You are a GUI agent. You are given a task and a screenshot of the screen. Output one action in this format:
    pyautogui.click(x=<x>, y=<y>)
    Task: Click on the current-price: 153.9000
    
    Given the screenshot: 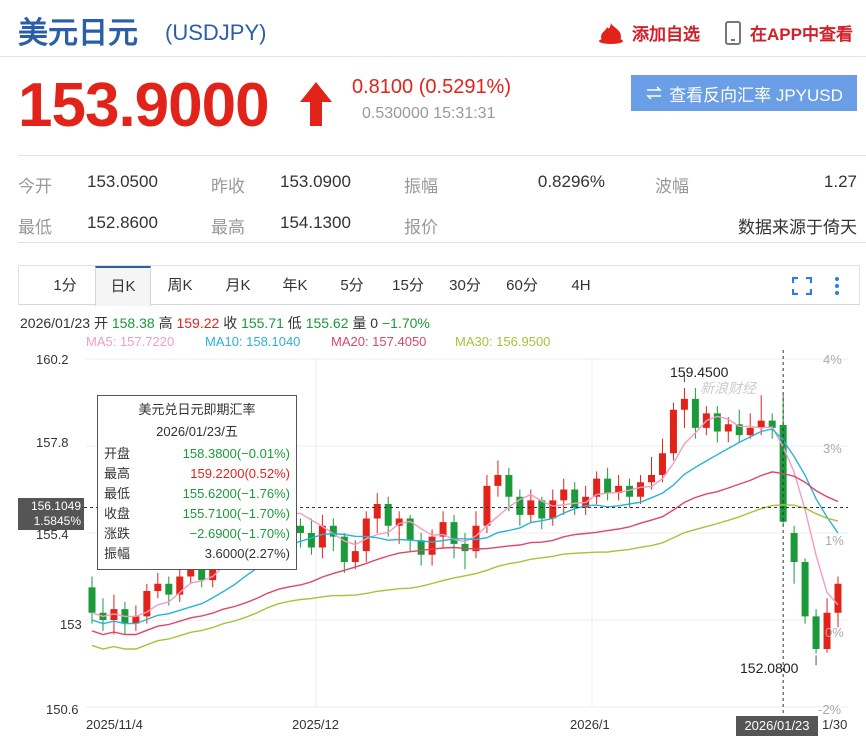 What is the action you would take?
    pyautogui.click(x=144, y=105)
    